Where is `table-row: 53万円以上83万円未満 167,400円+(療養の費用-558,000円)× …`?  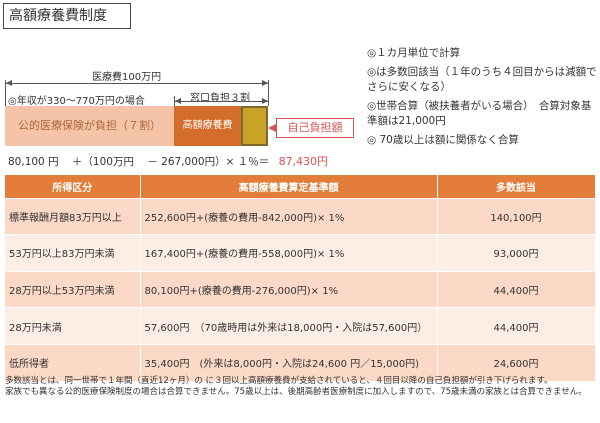
table-row: 53万円以上83万円未満 167,400円+(療養の費用-558,000円)× … is located at coordinates (300, 253).